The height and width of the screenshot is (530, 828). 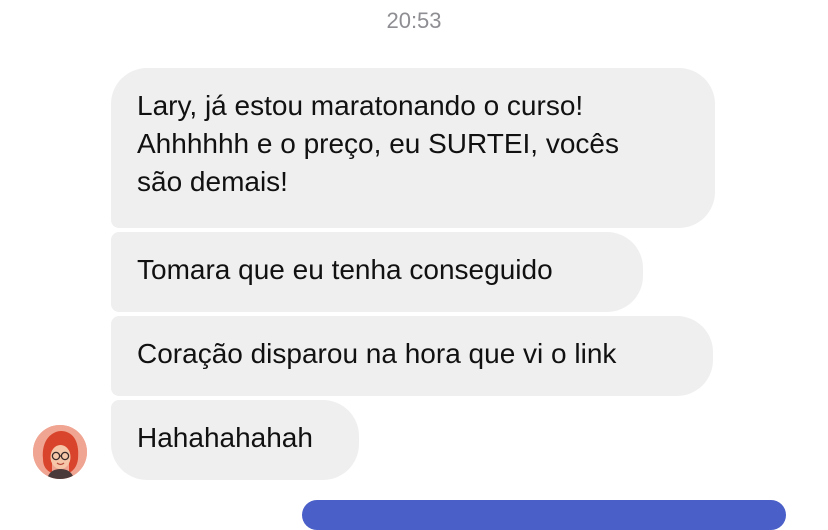 I want to click on message-bubble: Coração disparou na hora que vi o link, so click(x=412, y=356).